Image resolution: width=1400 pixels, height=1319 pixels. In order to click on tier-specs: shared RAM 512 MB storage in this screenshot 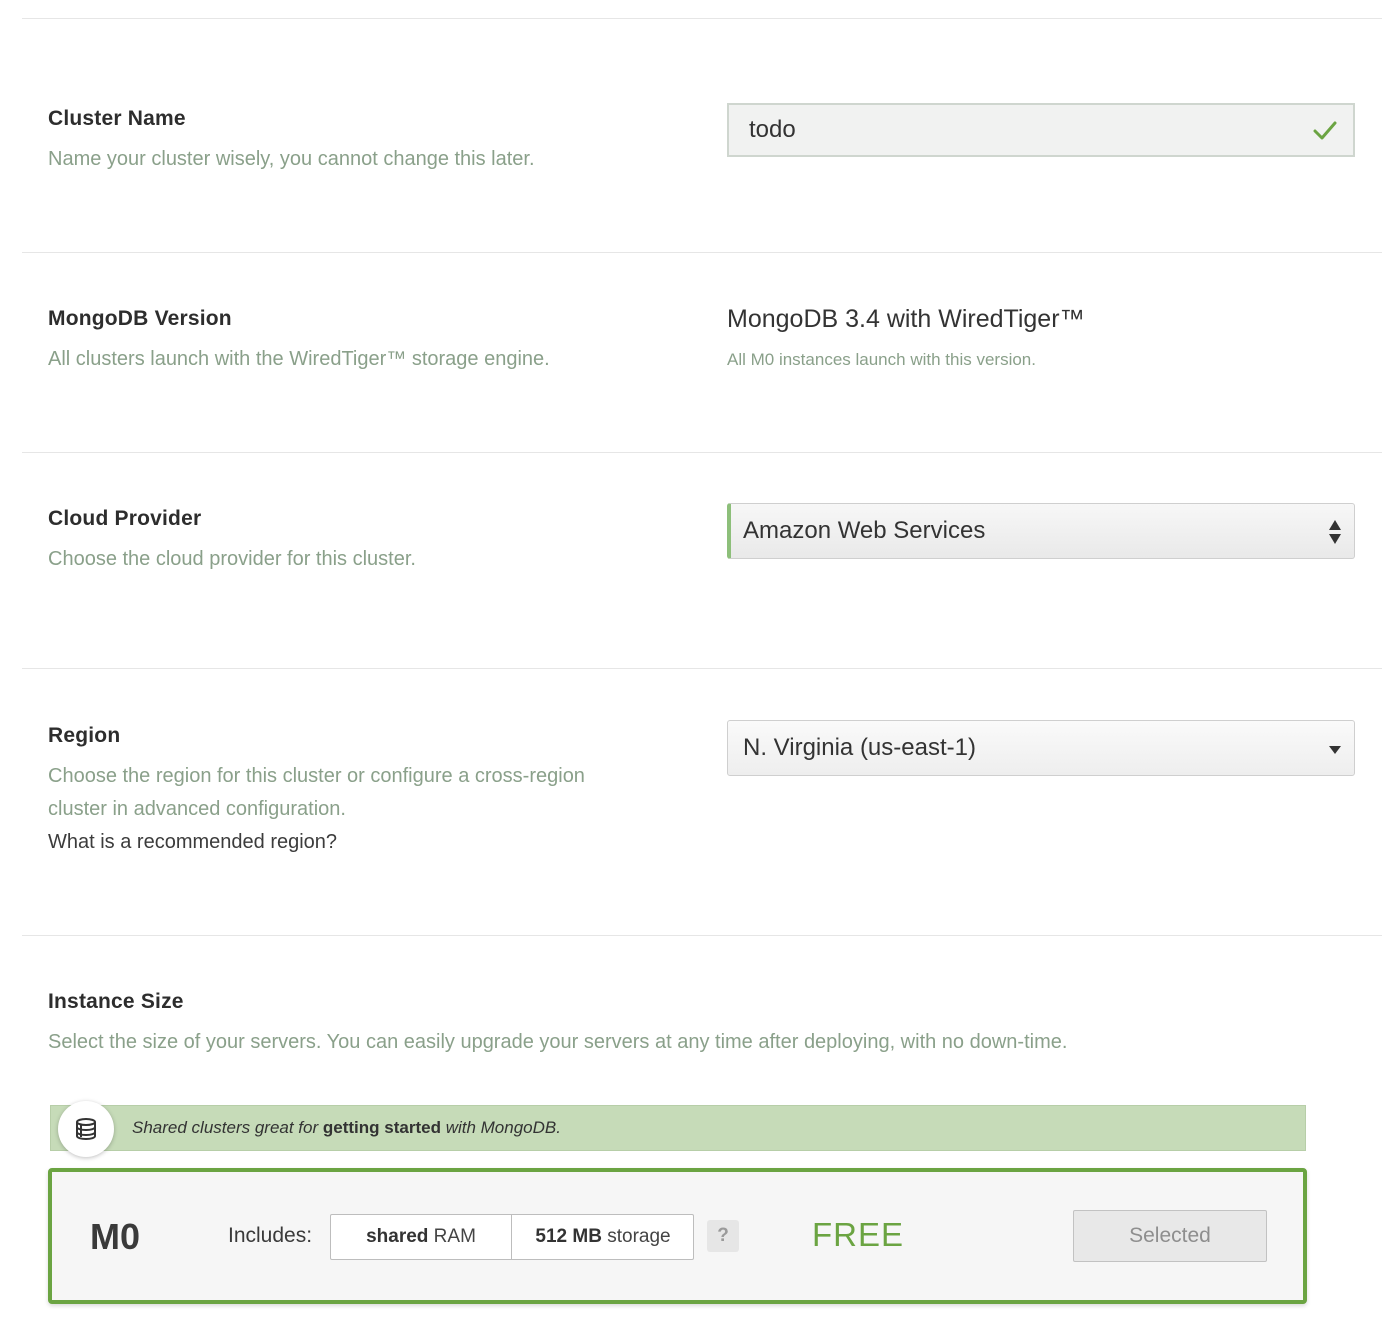, I will do `click(512, 1237)`.